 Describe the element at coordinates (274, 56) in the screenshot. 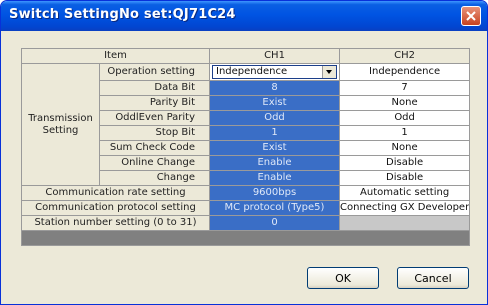

I see `header-ch1: CH1` at that location.